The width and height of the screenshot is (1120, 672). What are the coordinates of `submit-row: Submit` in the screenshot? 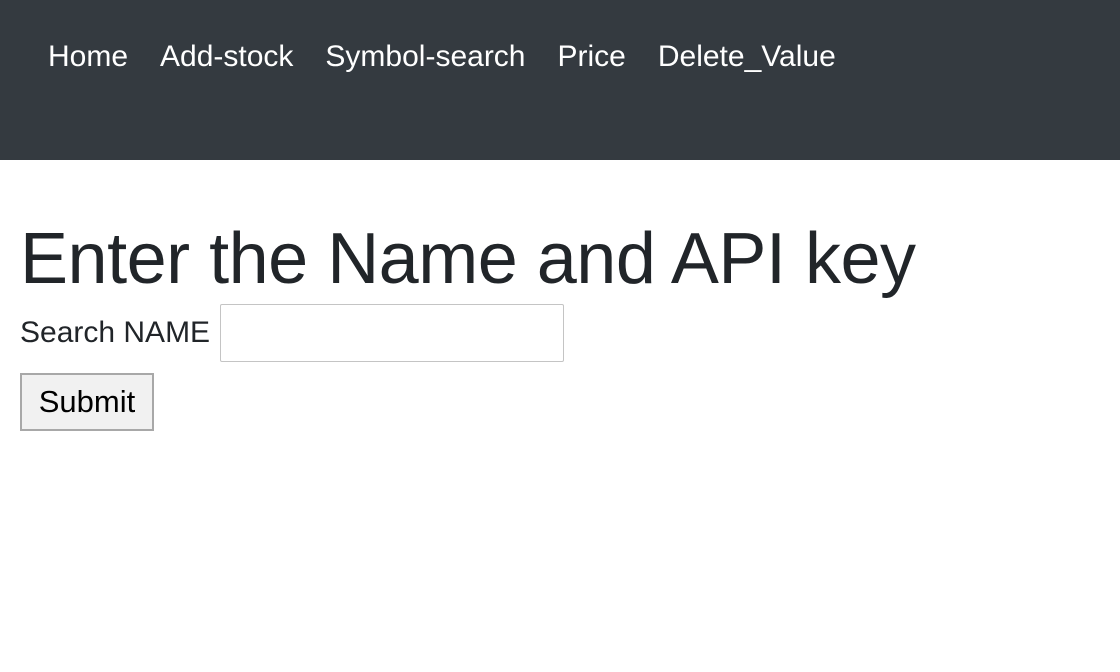 It's located at (560, 402).